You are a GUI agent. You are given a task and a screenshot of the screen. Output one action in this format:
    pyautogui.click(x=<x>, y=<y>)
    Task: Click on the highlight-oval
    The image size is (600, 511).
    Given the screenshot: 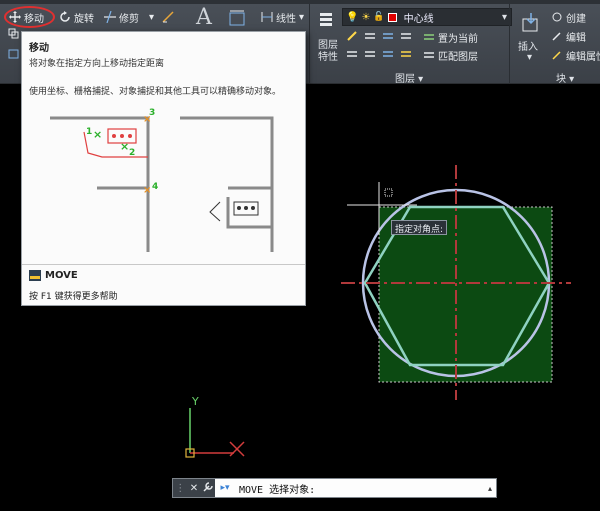 What is the action you would take?
    pyautogui.click(x=29, y=17)
    